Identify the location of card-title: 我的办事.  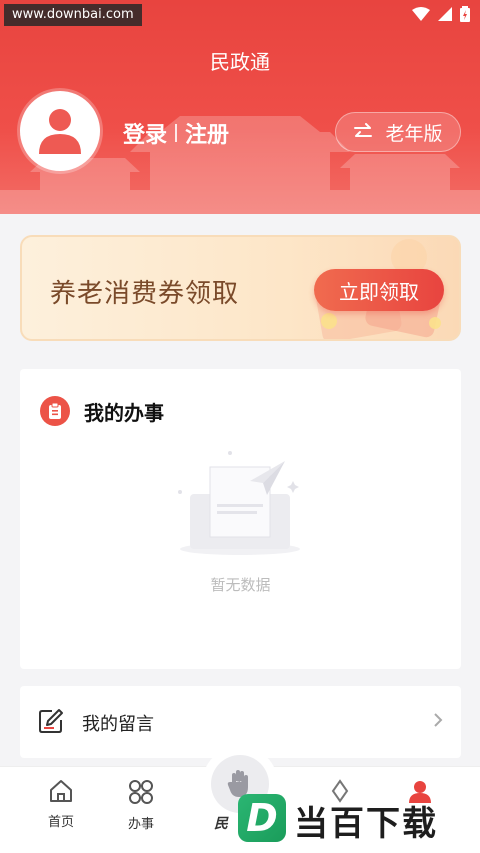
(124, 412).